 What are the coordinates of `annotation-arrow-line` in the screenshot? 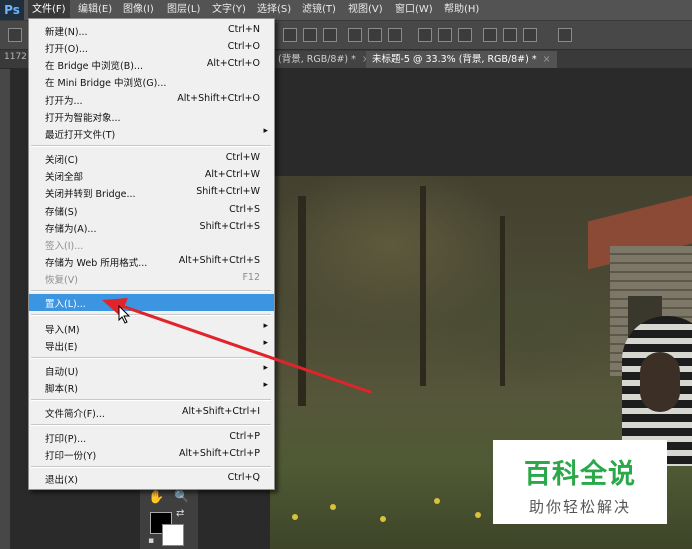 It's located at (246, 349).